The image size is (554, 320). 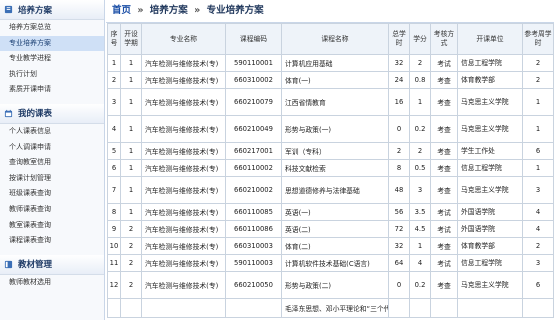 I want to click on table-cell-col-credits: 0.5, so click(x=420, y=168).